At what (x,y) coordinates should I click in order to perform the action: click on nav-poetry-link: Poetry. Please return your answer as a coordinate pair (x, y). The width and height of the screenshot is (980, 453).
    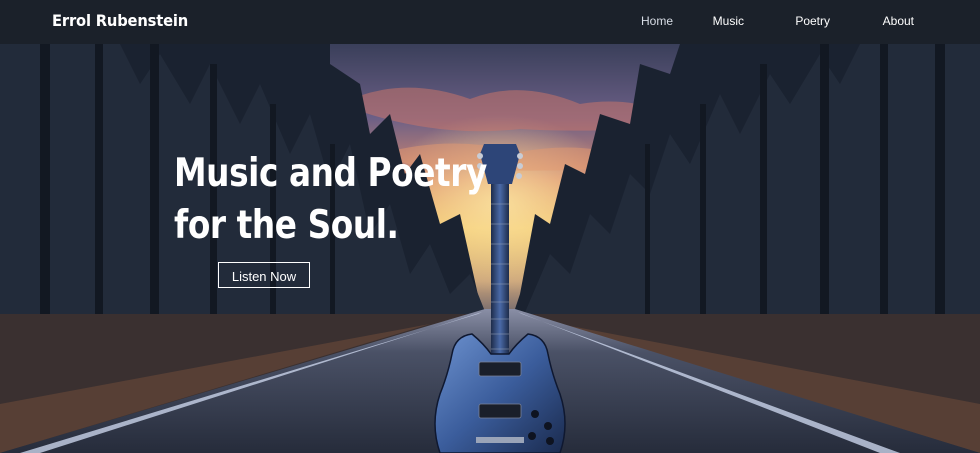
    Looking at the image, I should click on (812, 21).